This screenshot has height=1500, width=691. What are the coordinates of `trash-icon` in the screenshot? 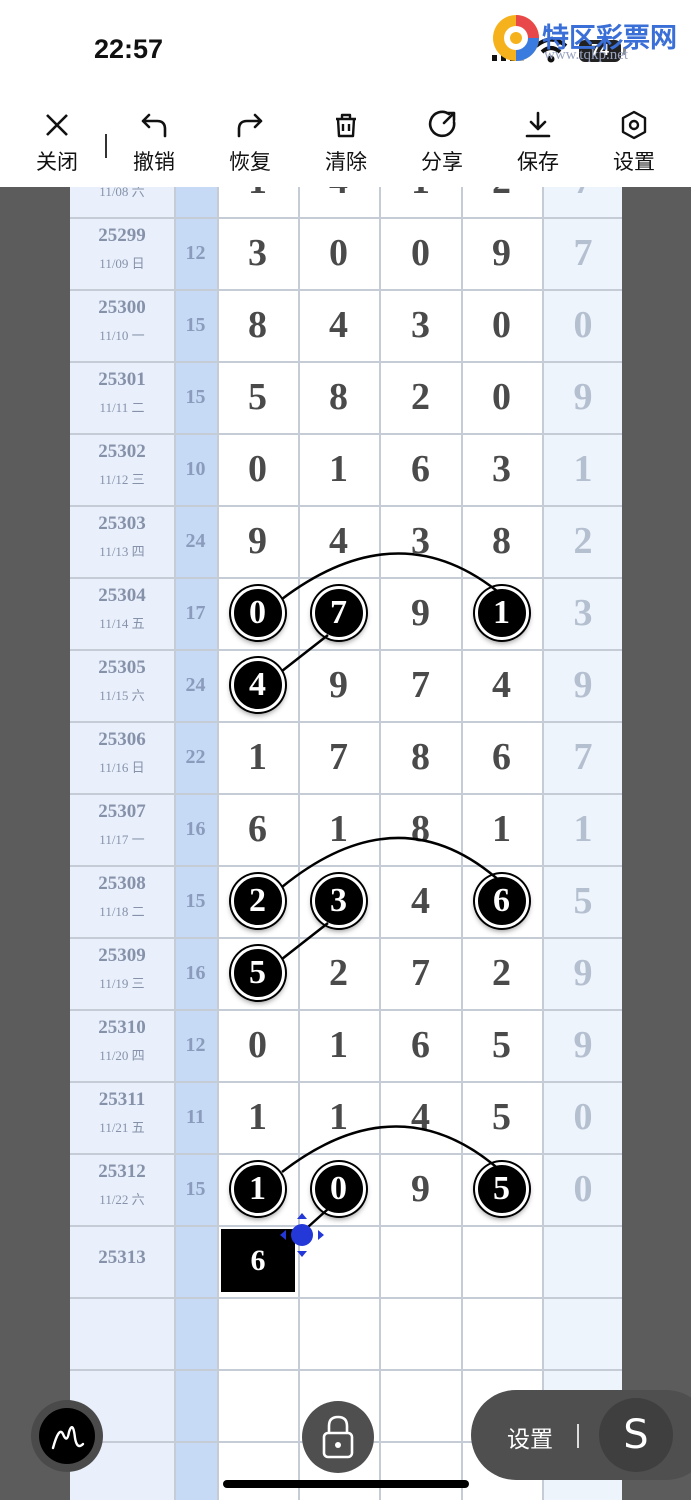 It's located at (346, 125).